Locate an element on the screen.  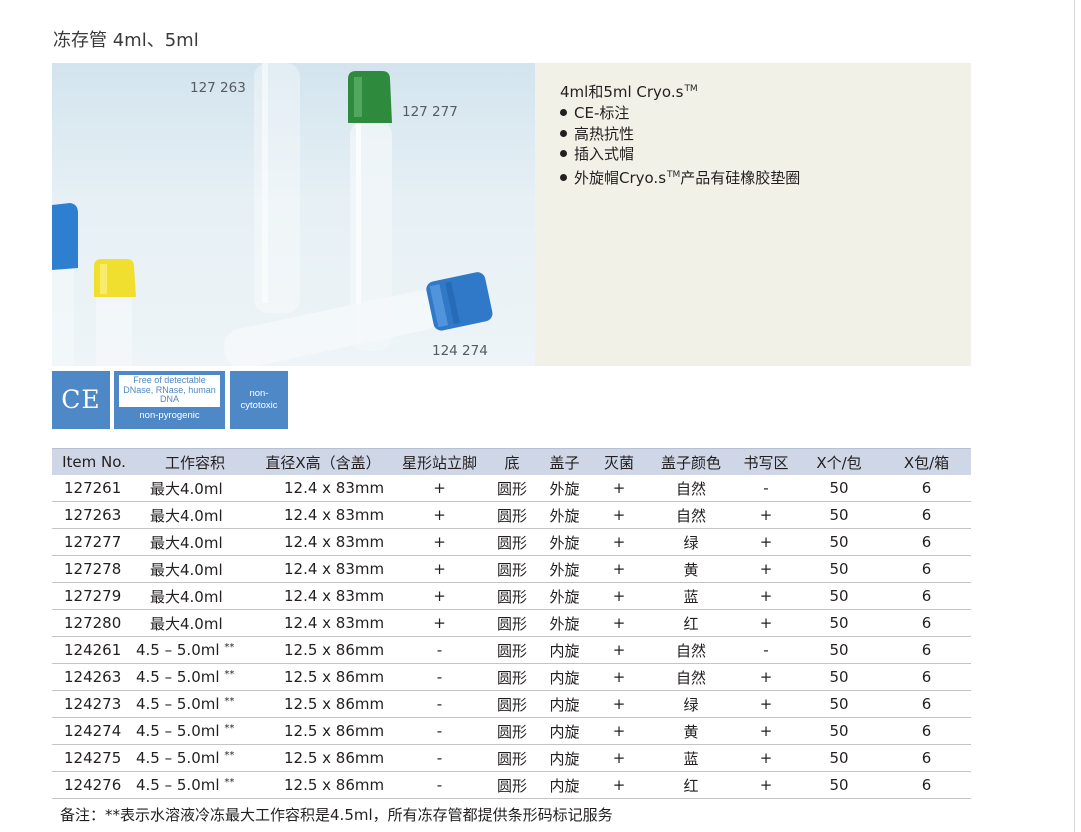
features-heading: 4ml和5ml Cryo.sTM is located at coordinates (629, 92).